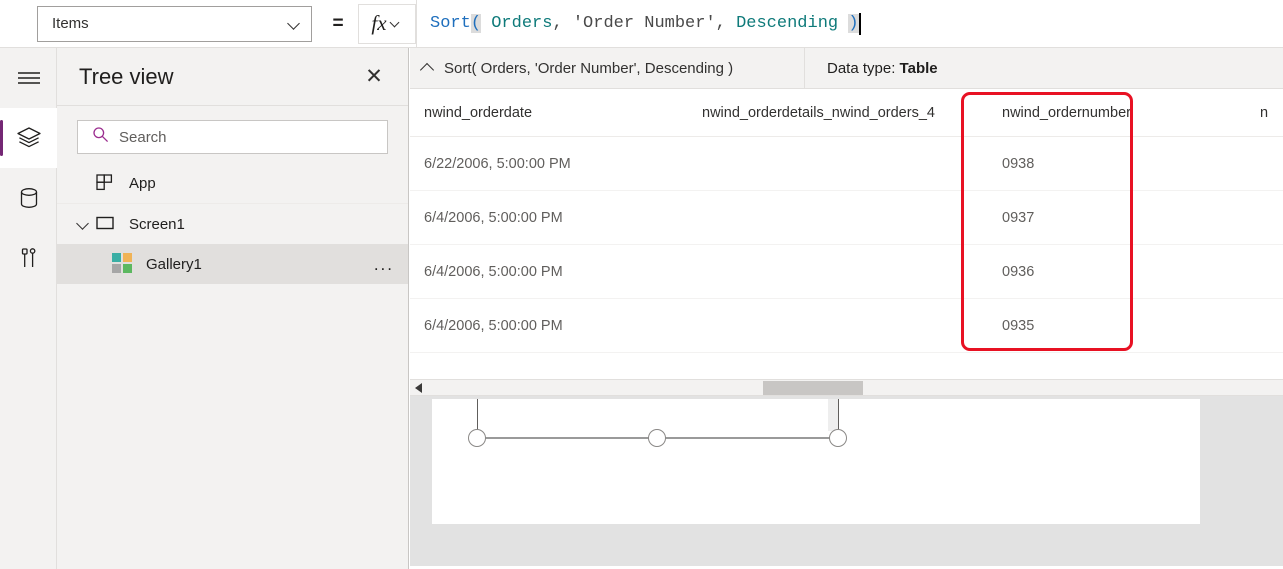  I want to click on data-type-prefix: Data type:, so click(861, 68).